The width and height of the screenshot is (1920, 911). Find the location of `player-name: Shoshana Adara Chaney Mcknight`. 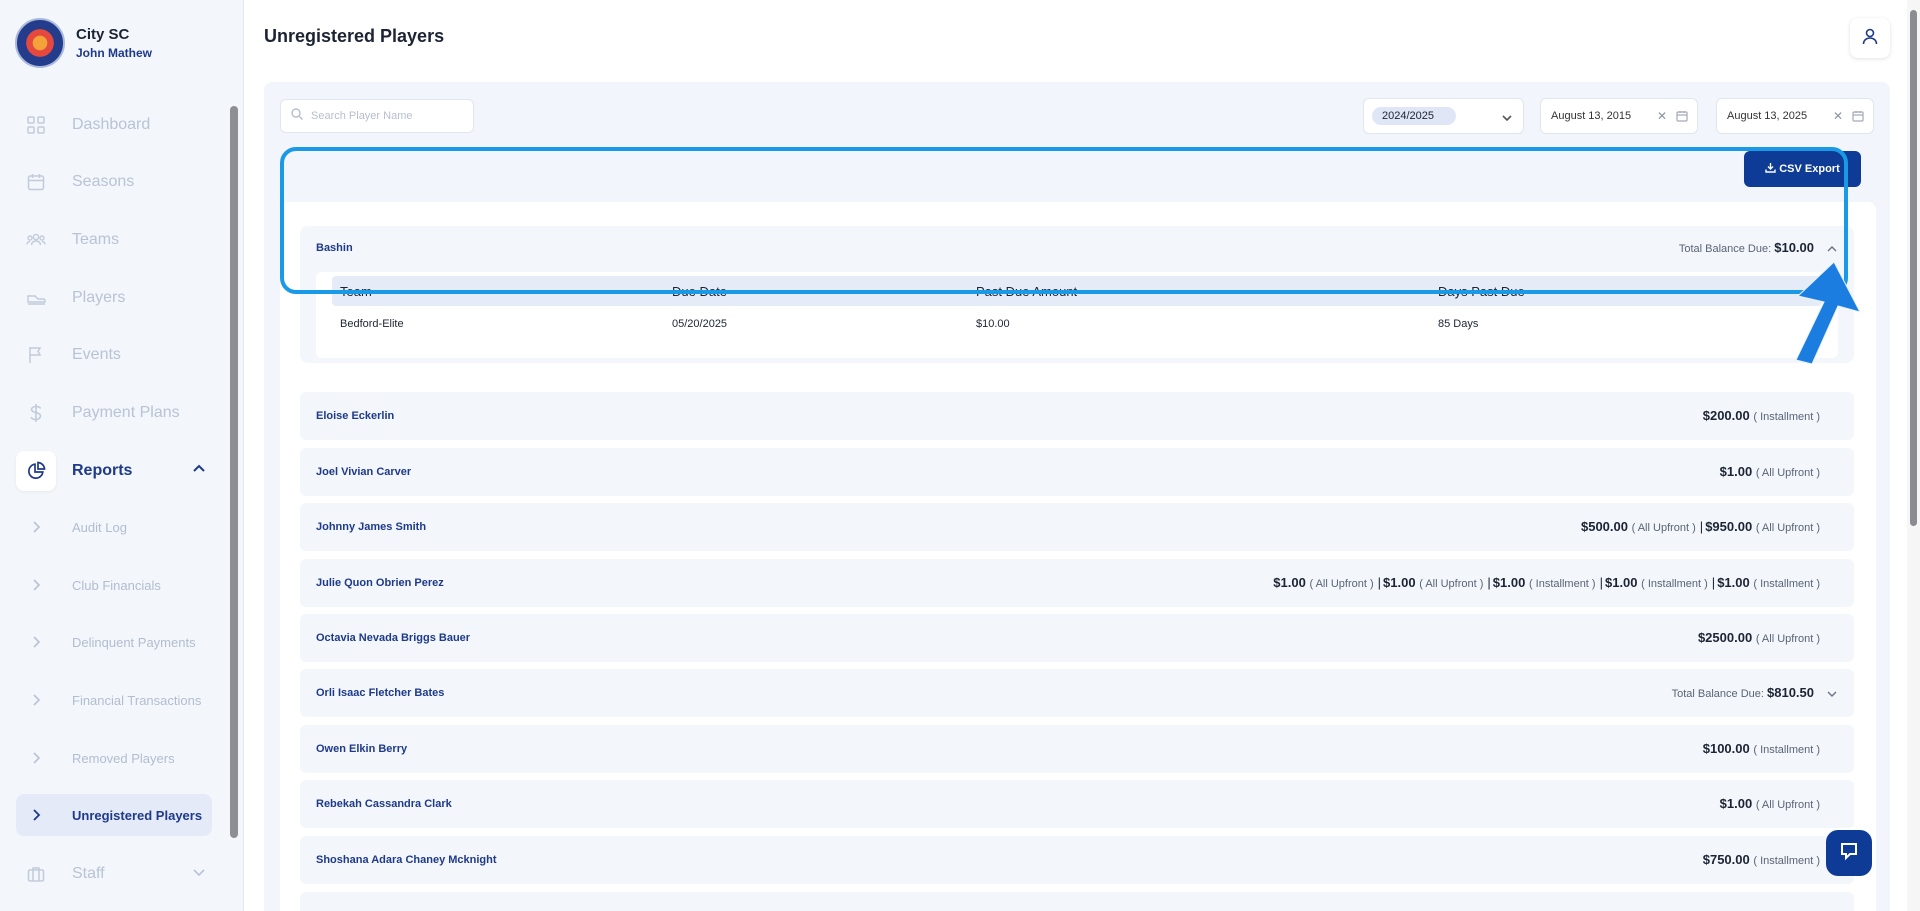

player-name: Shoshana Adara Chaney Mcknight is located at coordinates (406, 860).